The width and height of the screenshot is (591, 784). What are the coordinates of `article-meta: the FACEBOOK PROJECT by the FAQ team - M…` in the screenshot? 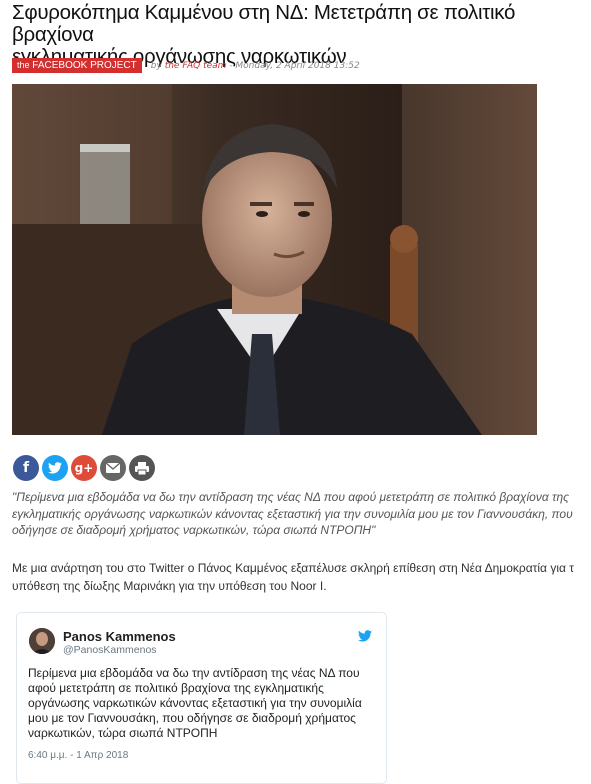 It's located at (186, 65).